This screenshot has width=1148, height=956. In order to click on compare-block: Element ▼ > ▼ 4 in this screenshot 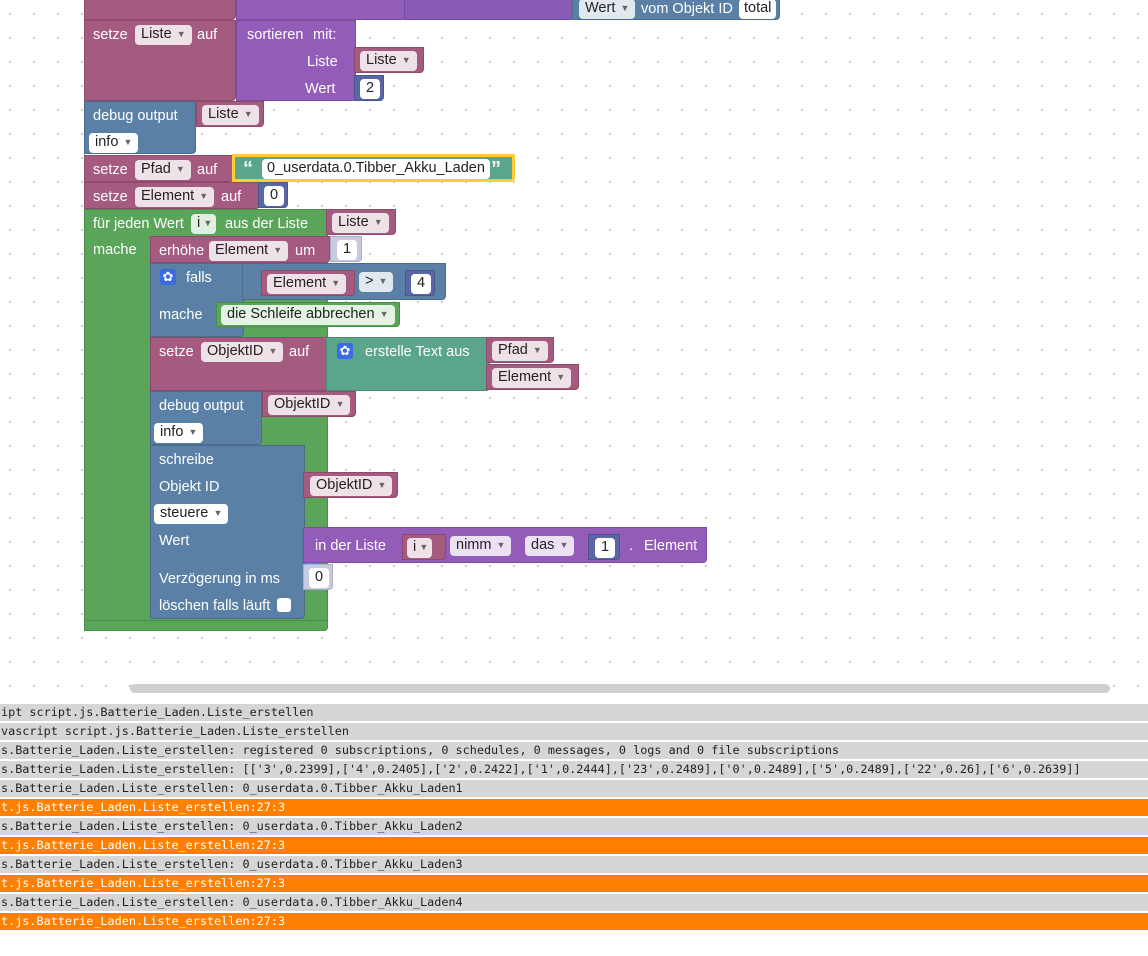, I will do `click(344, 281)`.